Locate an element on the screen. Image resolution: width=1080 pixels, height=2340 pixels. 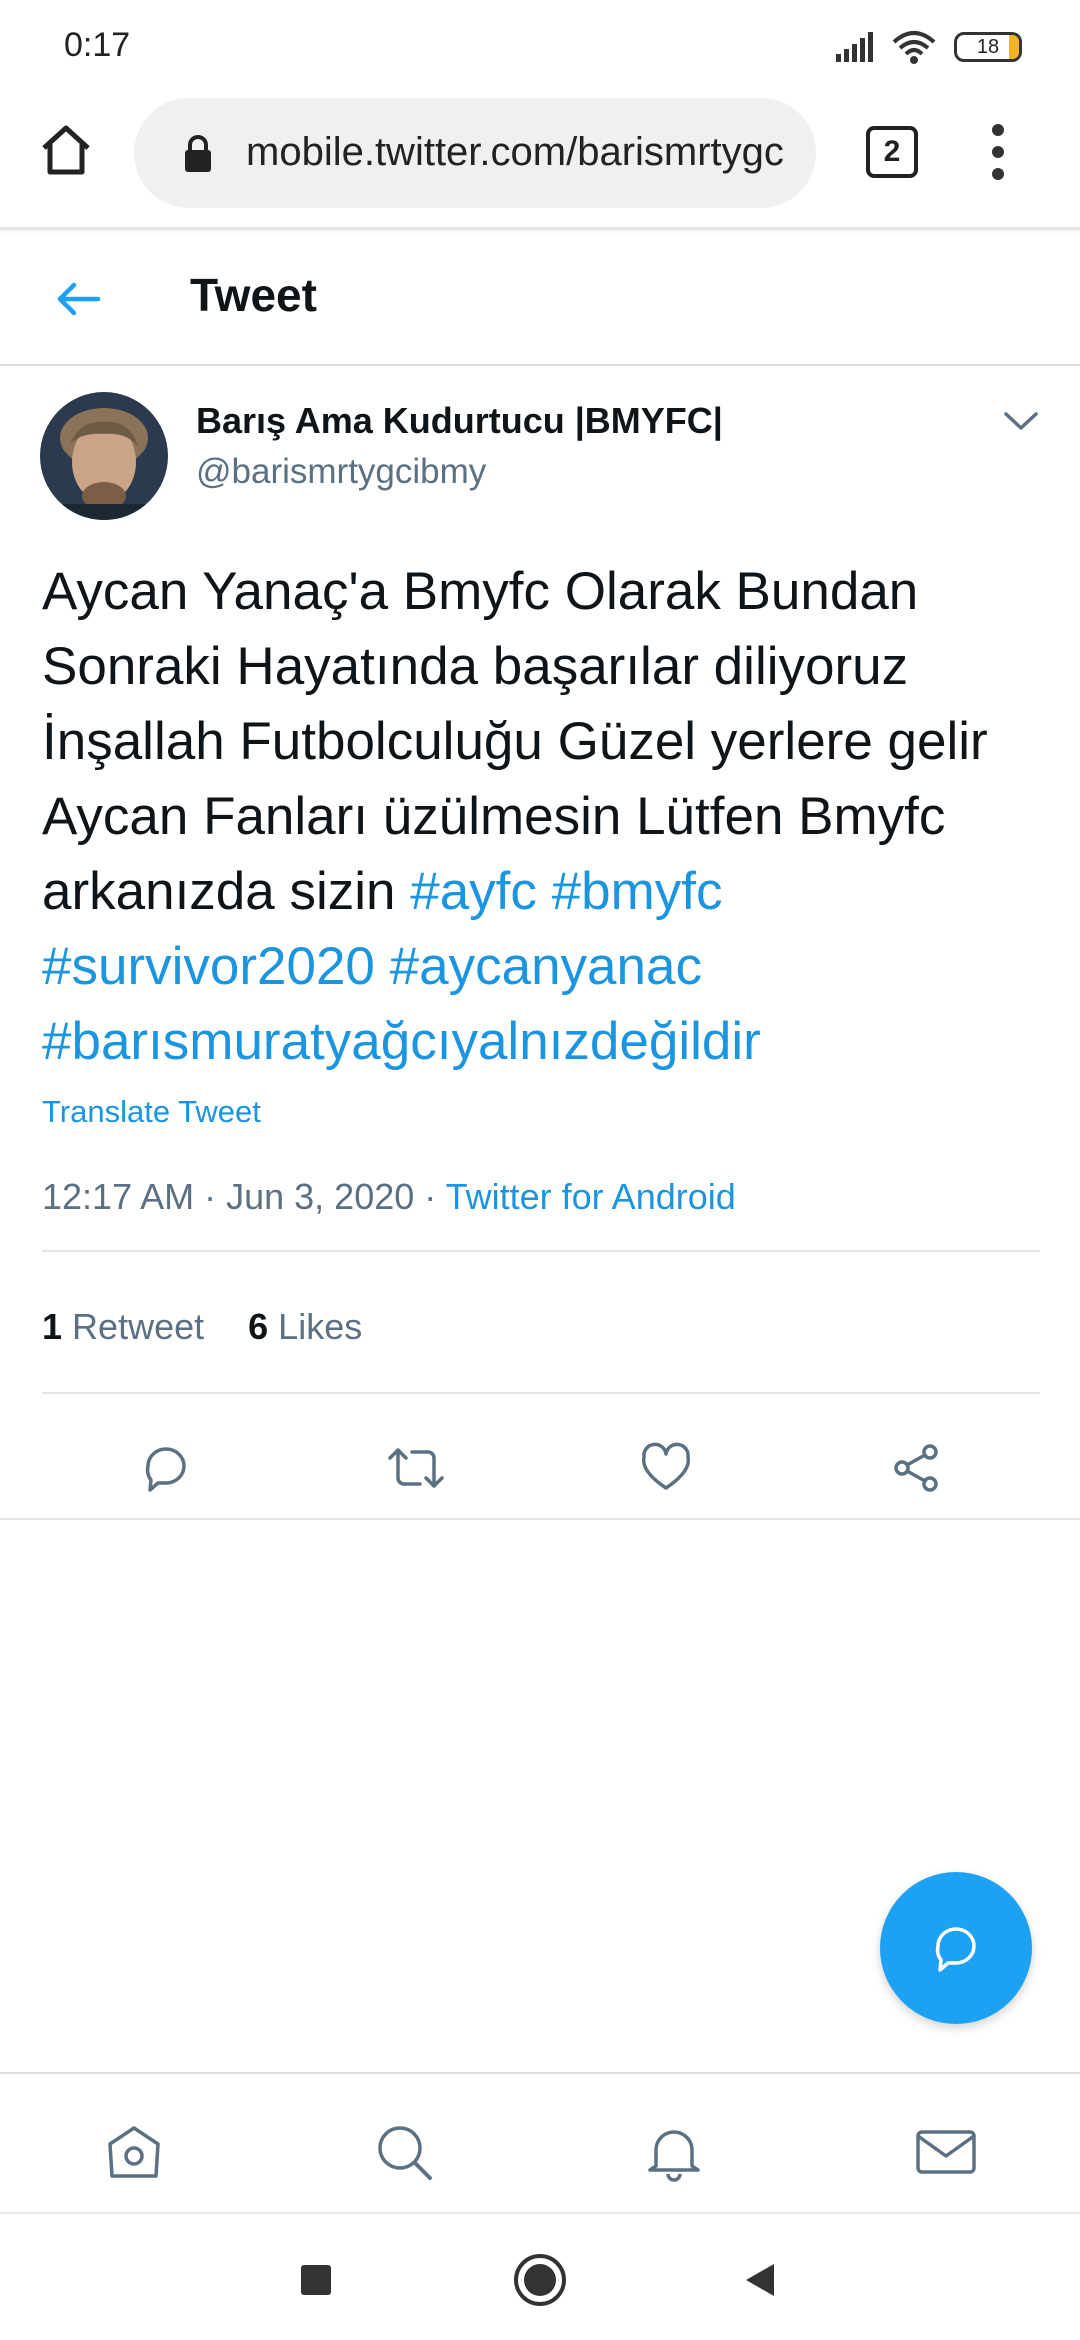
like-button is located at coordinates (666, 1468).